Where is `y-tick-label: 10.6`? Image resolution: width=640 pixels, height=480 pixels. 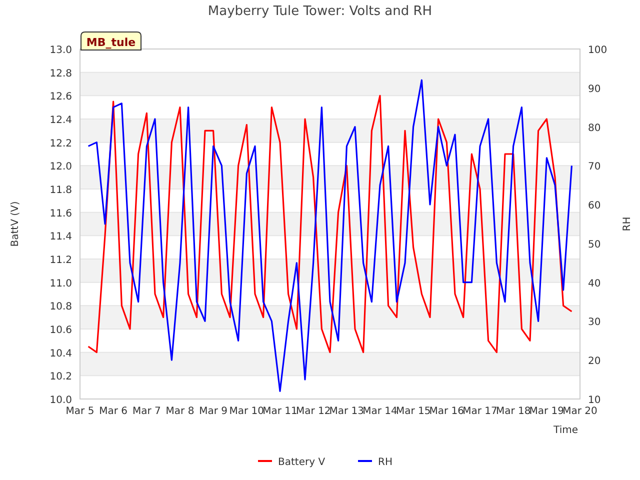 y-tick-label: 10.6 is located at coordinates (61, 330).